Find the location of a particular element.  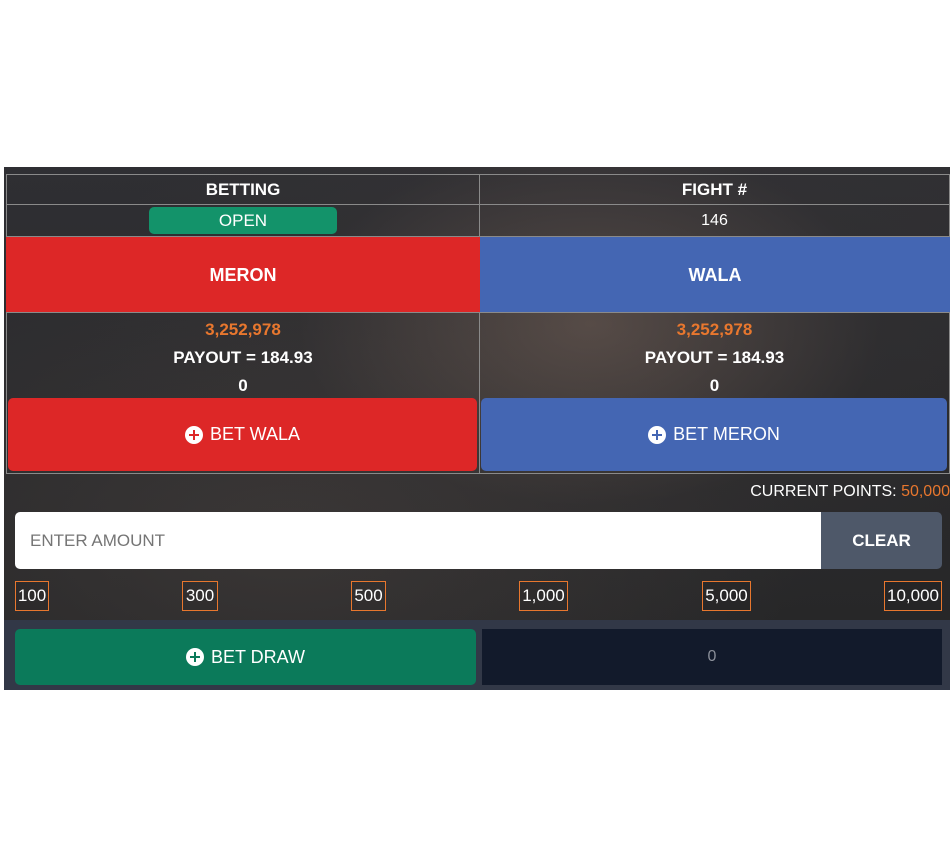

bet-draw-label: BET DRAW is located at coordinates (257, 656).